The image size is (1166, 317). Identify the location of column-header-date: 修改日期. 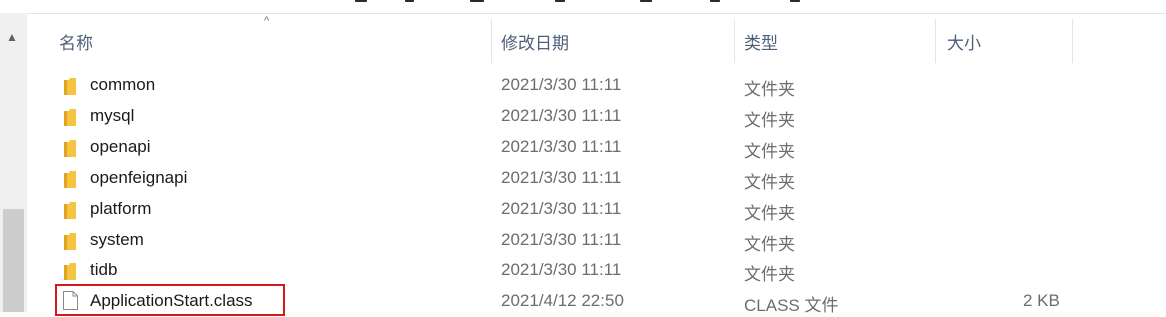
(535, 41).